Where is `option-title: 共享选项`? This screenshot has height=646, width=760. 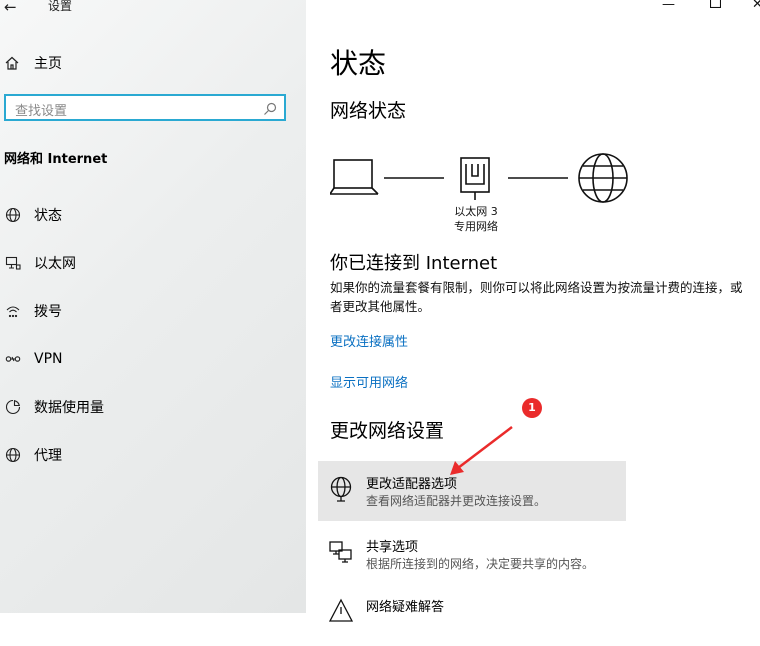 option-title: 共享选项 is located at coordinates (392, 547).